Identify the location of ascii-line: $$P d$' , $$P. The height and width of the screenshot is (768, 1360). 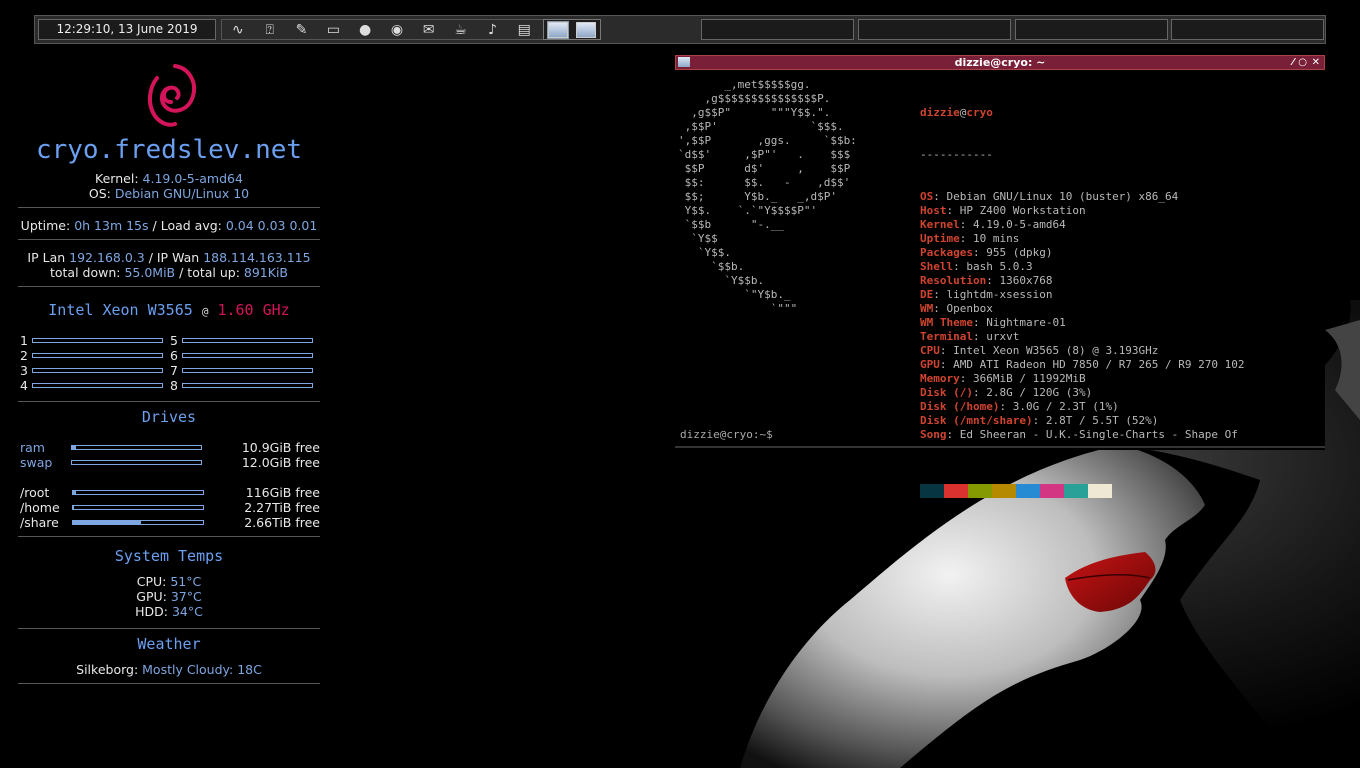
(764, 168).